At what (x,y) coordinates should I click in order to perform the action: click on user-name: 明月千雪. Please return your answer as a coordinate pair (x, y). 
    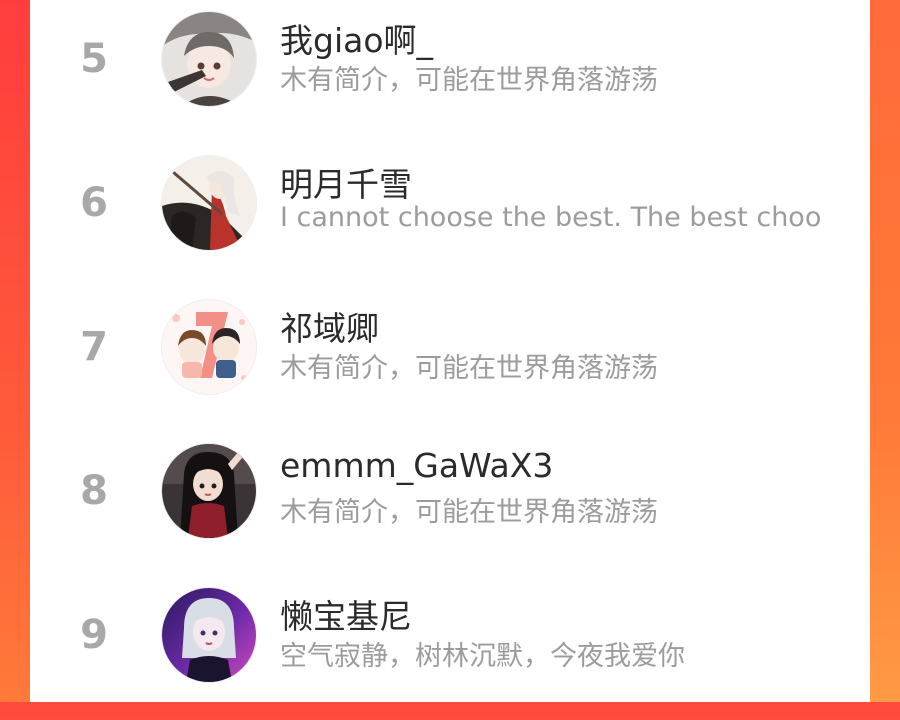
    Looking at the image, I should click on (346, 184).